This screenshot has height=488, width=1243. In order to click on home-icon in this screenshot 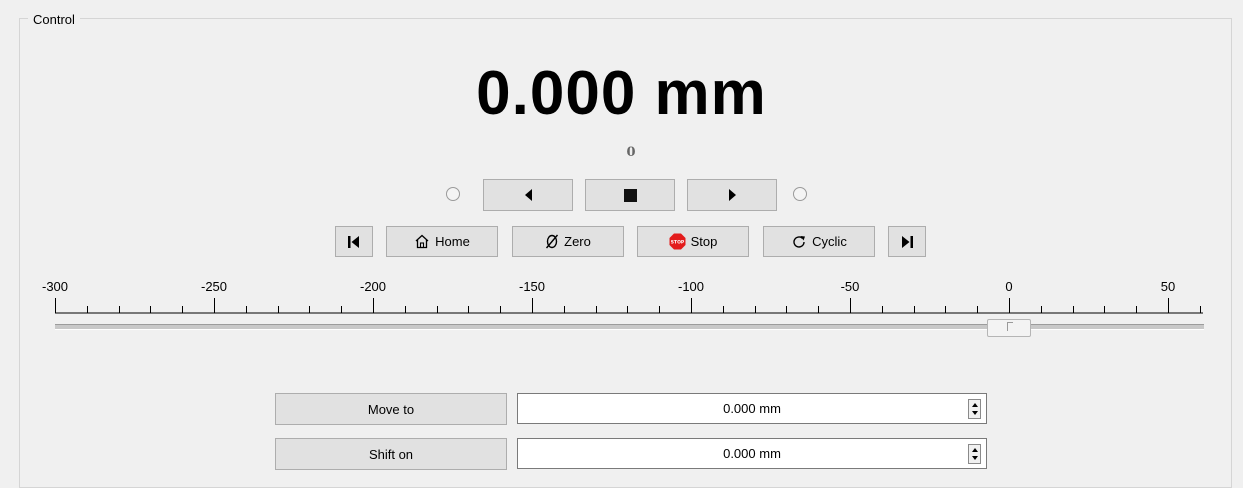, I will do `click(422, 241)`.